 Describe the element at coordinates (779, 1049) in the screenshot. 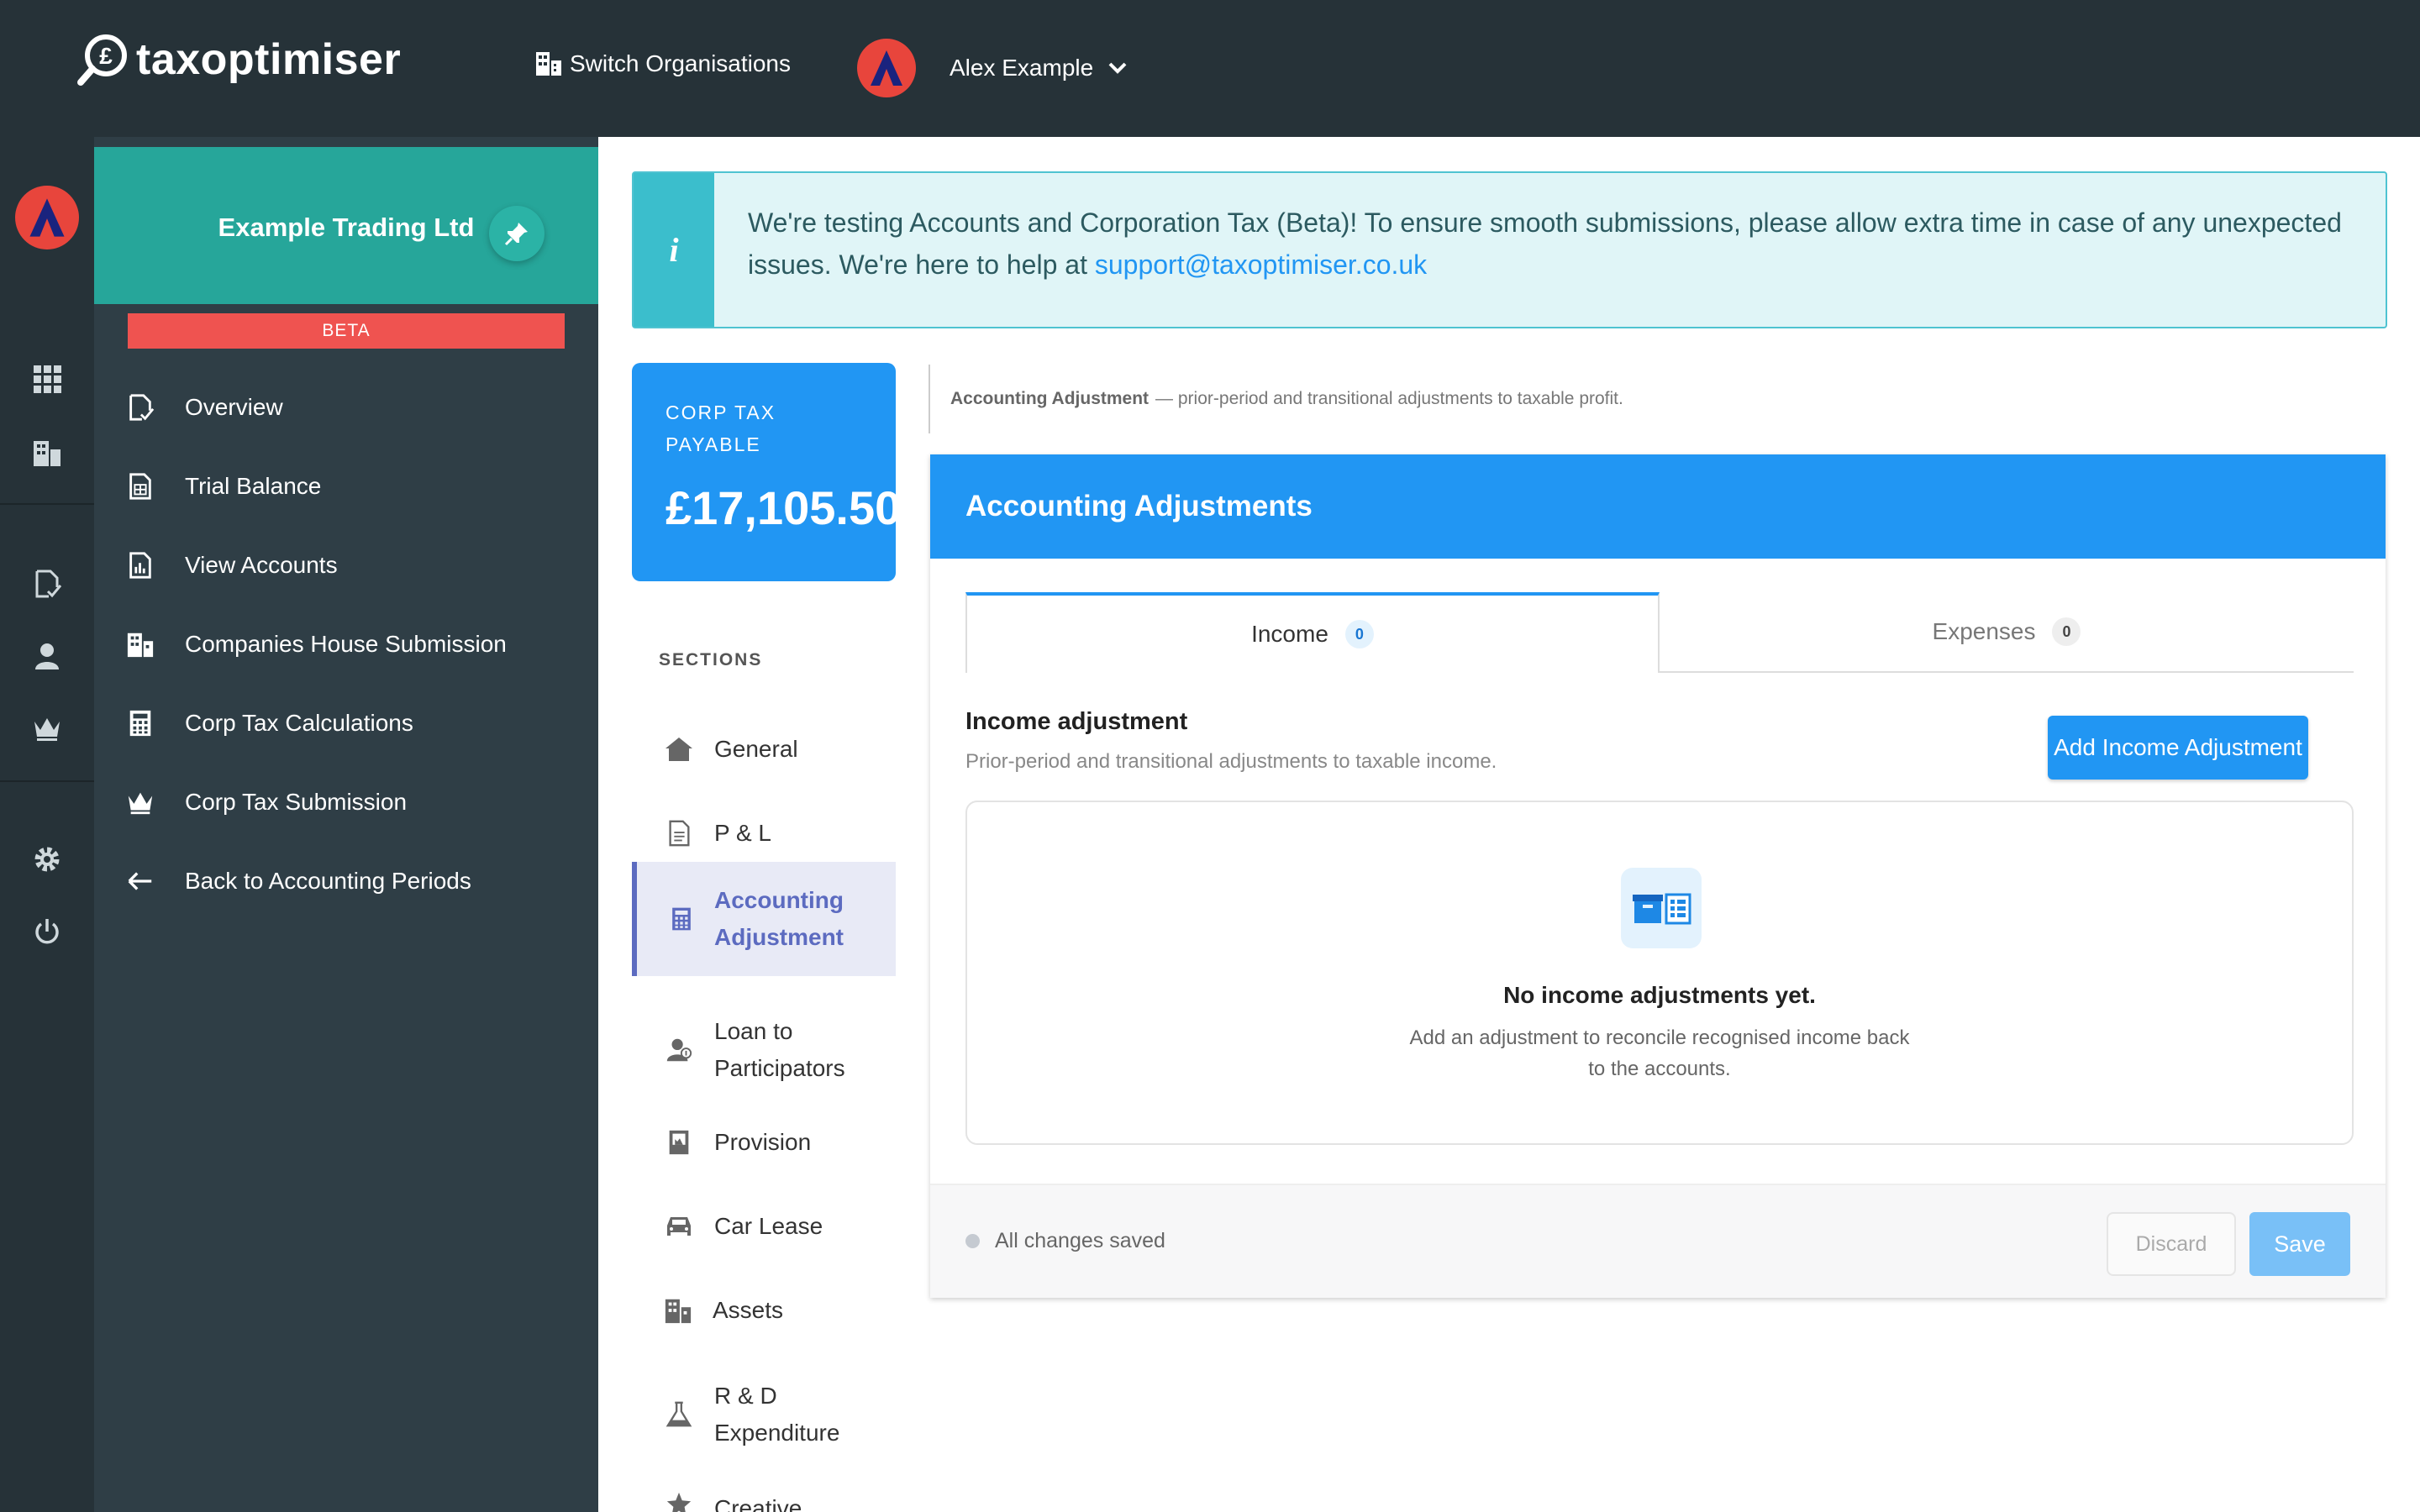

I see `section-item-label: Loan to Participators` at that location.